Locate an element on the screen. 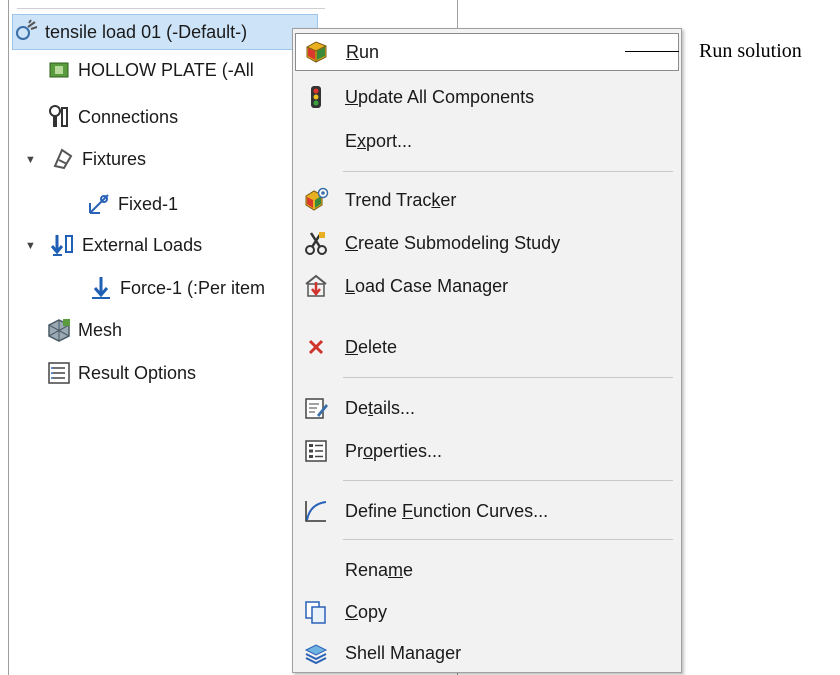  menu-item-trend-tracker: Trend Tracker is located at coordinates (487, 200).